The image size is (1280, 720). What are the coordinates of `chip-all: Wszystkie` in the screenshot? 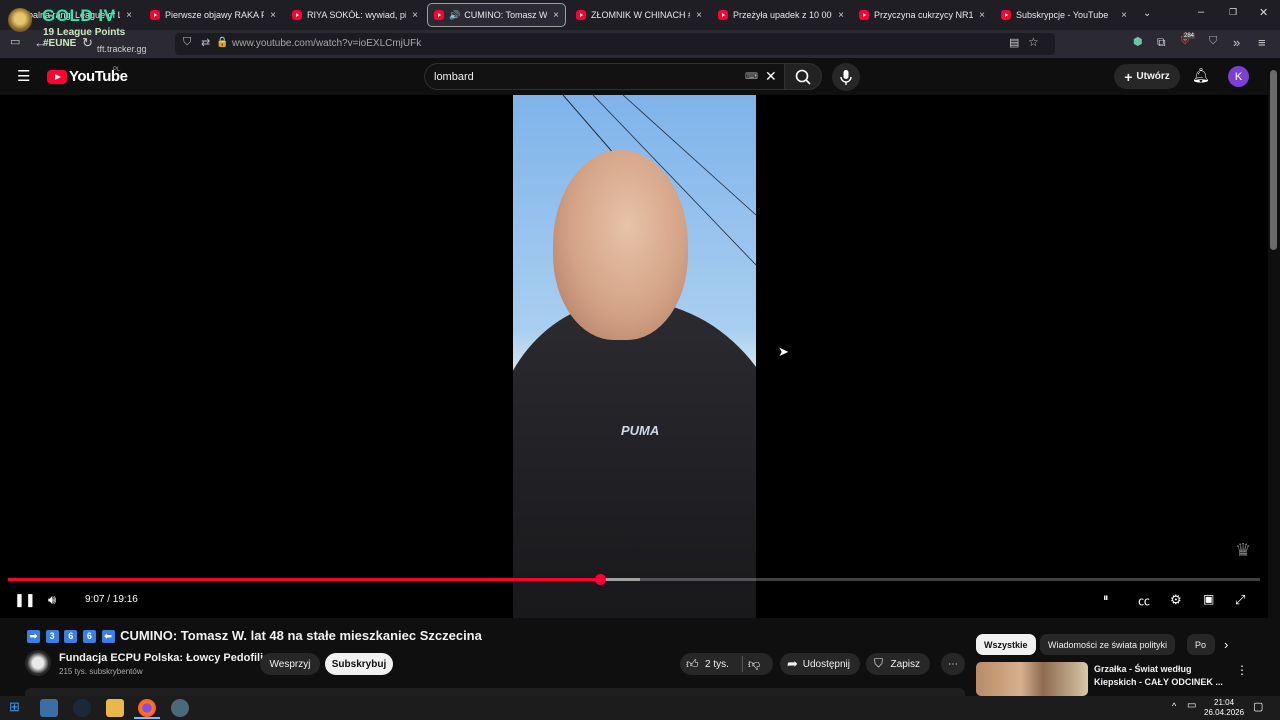 It's located at (1006, 644).